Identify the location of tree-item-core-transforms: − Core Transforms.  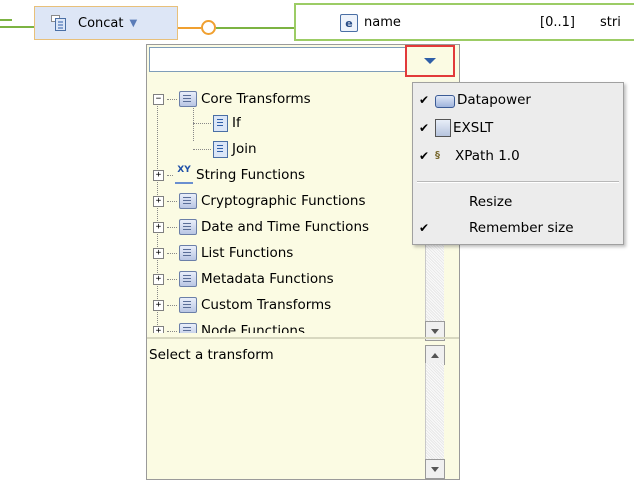
(232, 99).